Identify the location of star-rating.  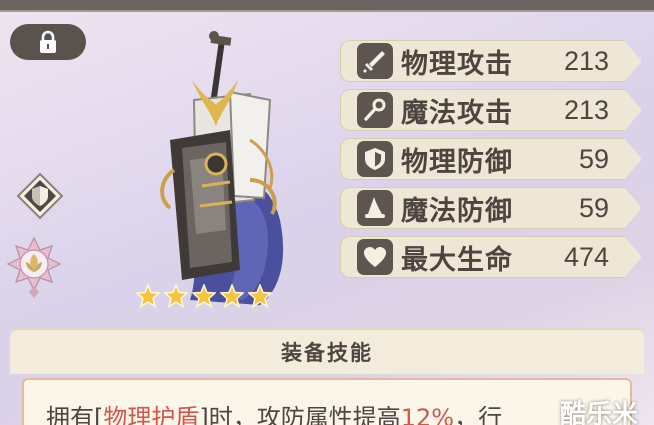
(204, 296).